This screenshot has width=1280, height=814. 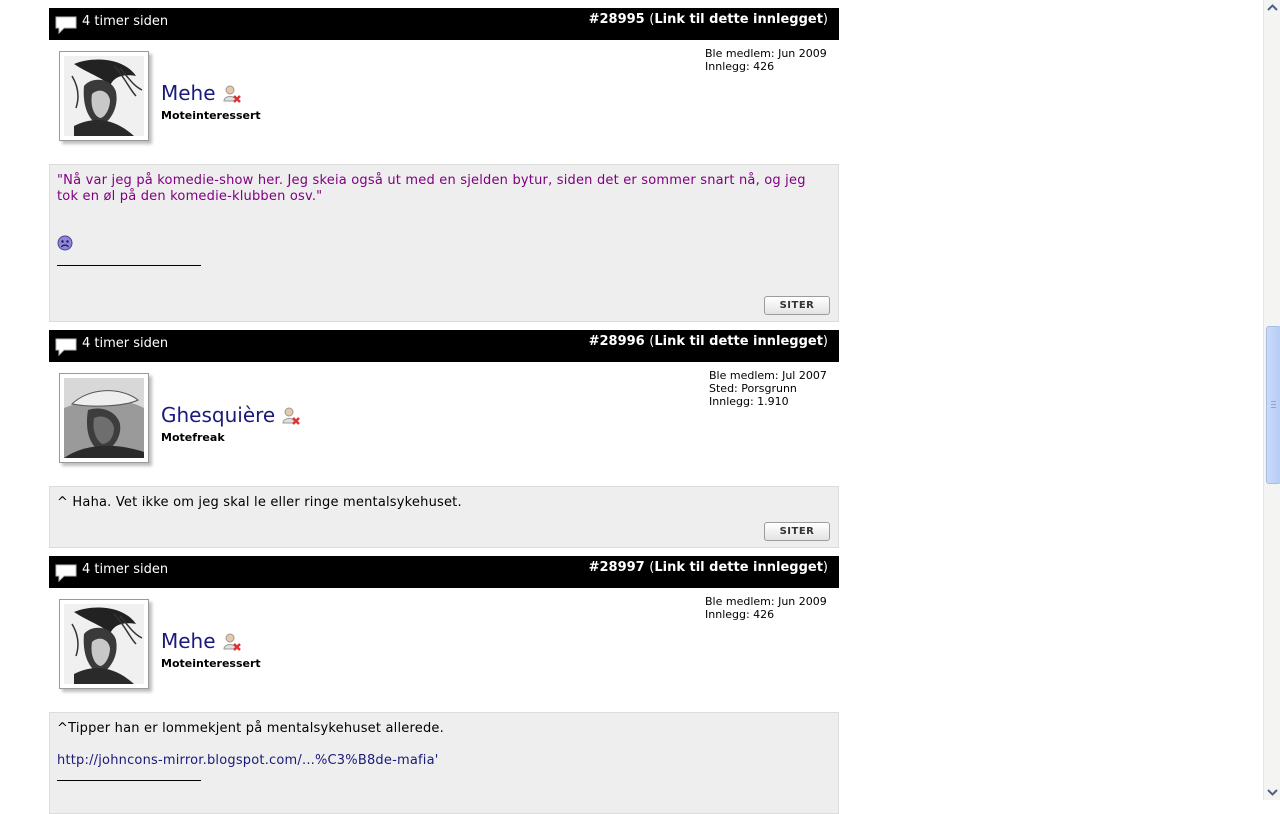 What do you see at coordinates (1272, 8) in the screenshot?
I see `scroll-up-arrow-icon` at bounding box center [1272, 8].